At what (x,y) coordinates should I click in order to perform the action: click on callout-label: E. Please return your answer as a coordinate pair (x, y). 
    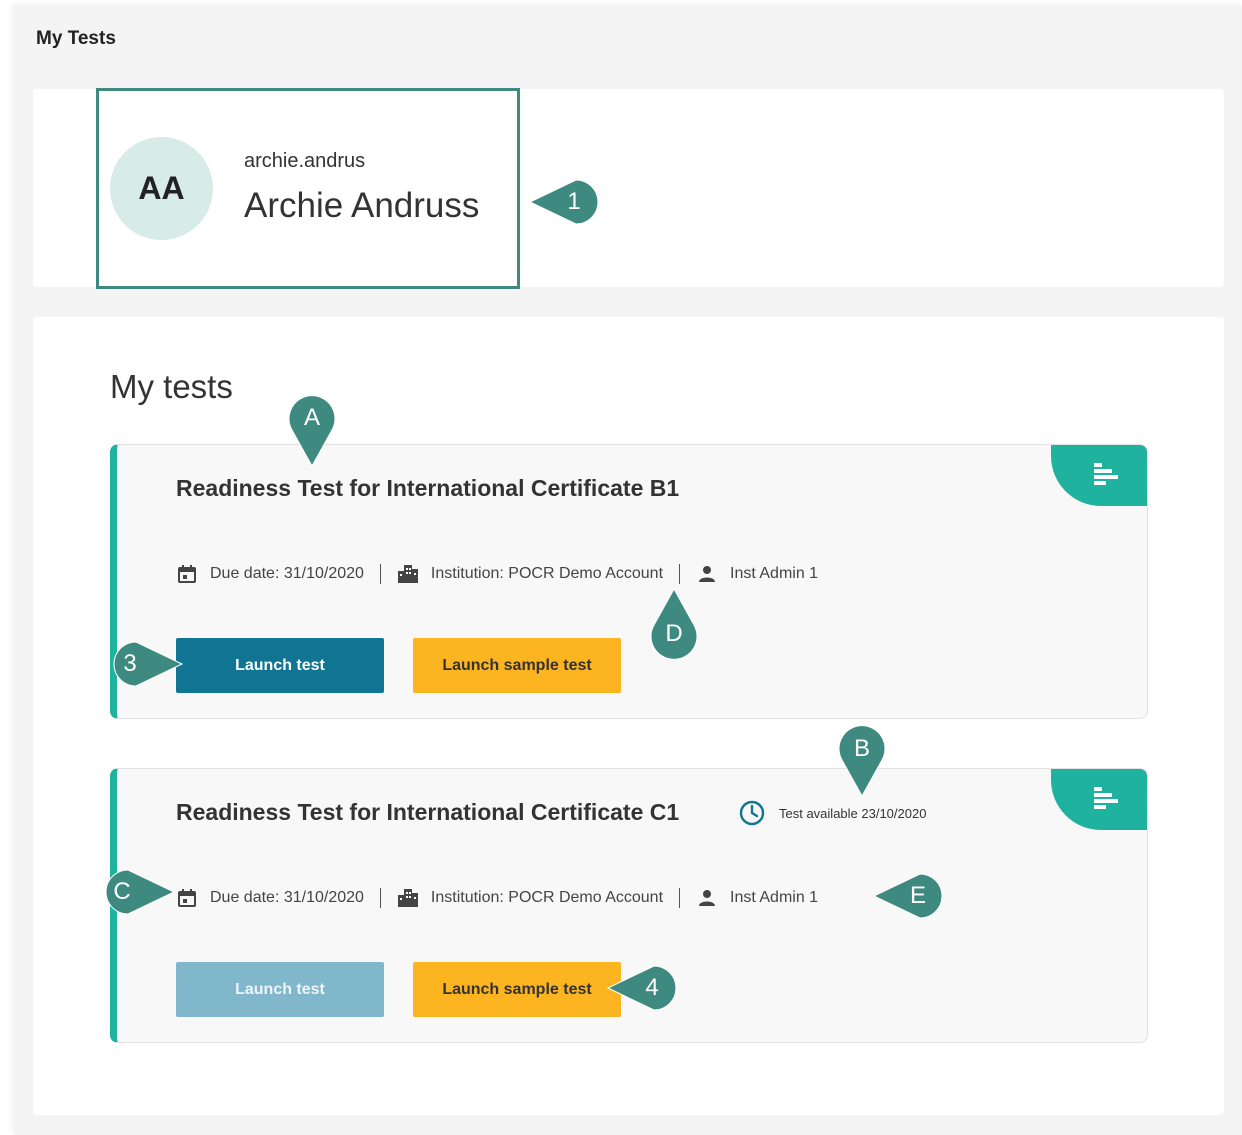
    Looking at the image, I should click on (917, 895).